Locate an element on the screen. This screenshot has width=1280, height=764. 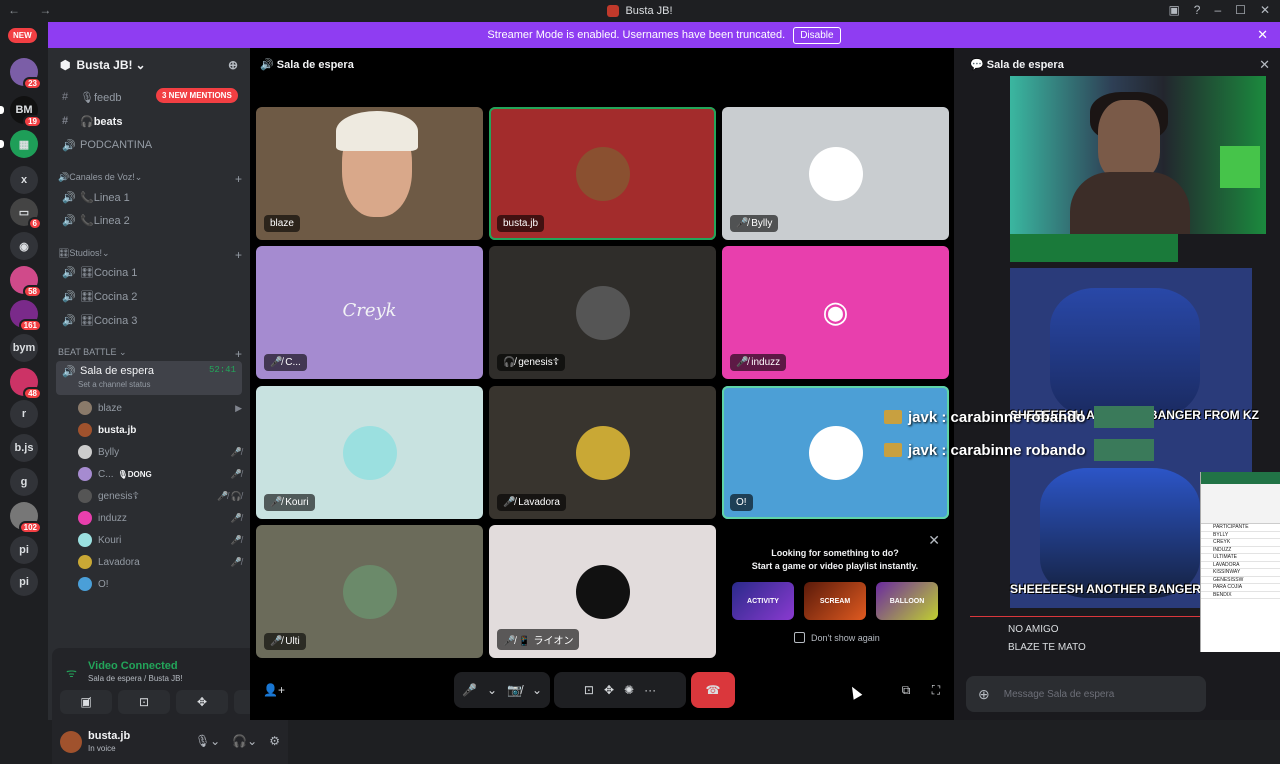
microphone-icon: 🎤 is located at coordinates (469, 690).